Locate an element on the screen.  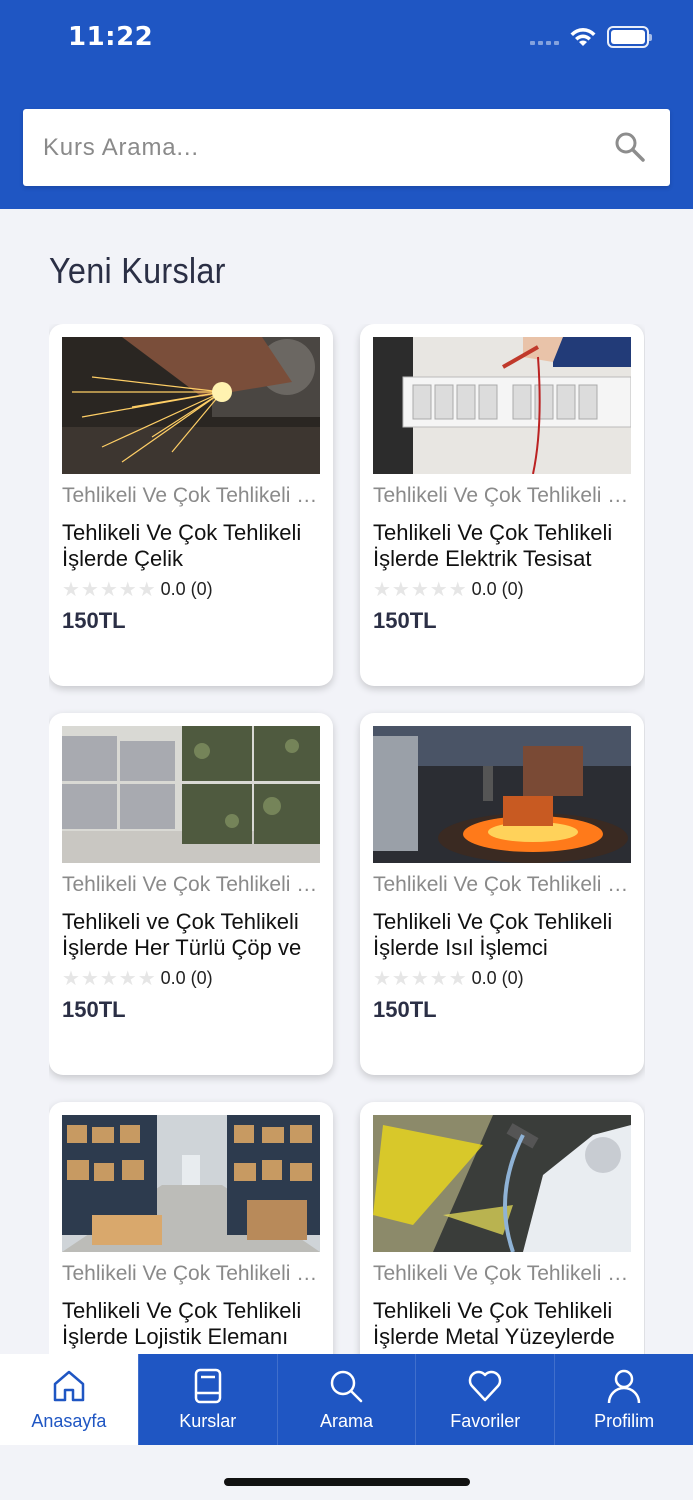
tab-favoriler: Favoriler is located at coordinates (484, 1399).